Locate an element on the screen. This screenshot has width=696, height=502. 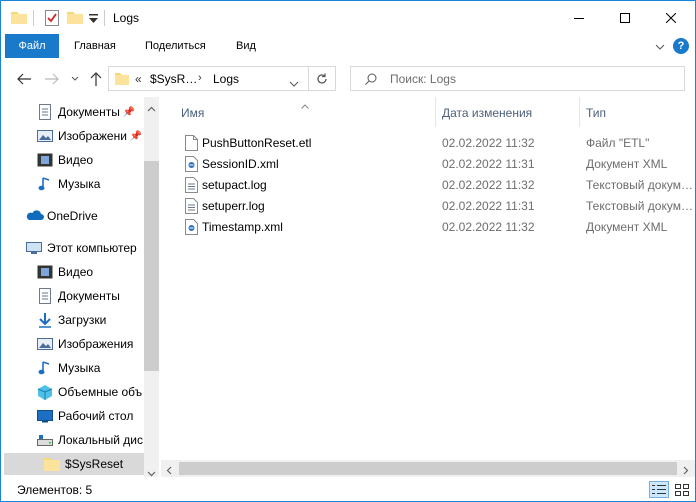
title-bar: Logs is located at coordinates (348, 17).